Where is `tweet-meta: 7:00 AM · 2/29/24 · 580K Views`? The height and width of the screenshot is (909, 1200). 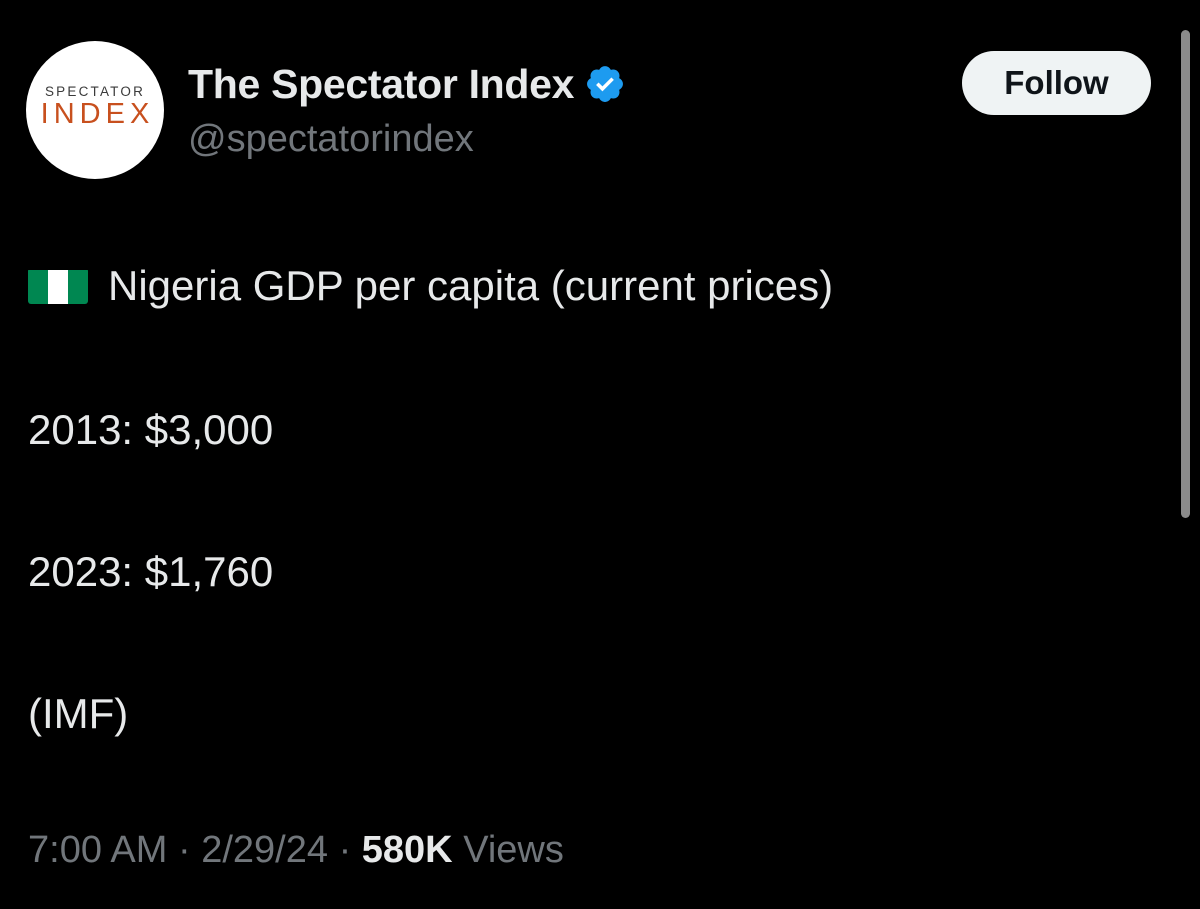 tweet-meta: 7:00 AM · 2/29/24 · 580K Views is located at coordinates (296, 850).